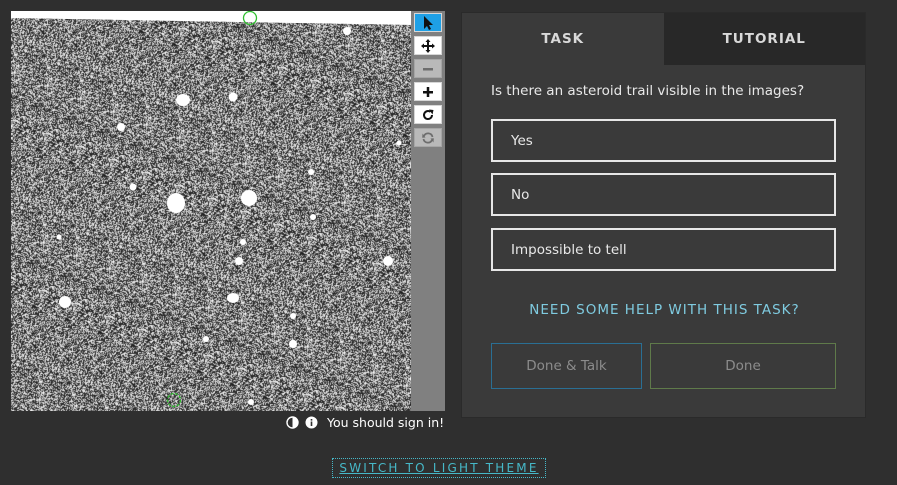  I want to click on cursor-arrow-icon, so click(428, 22).